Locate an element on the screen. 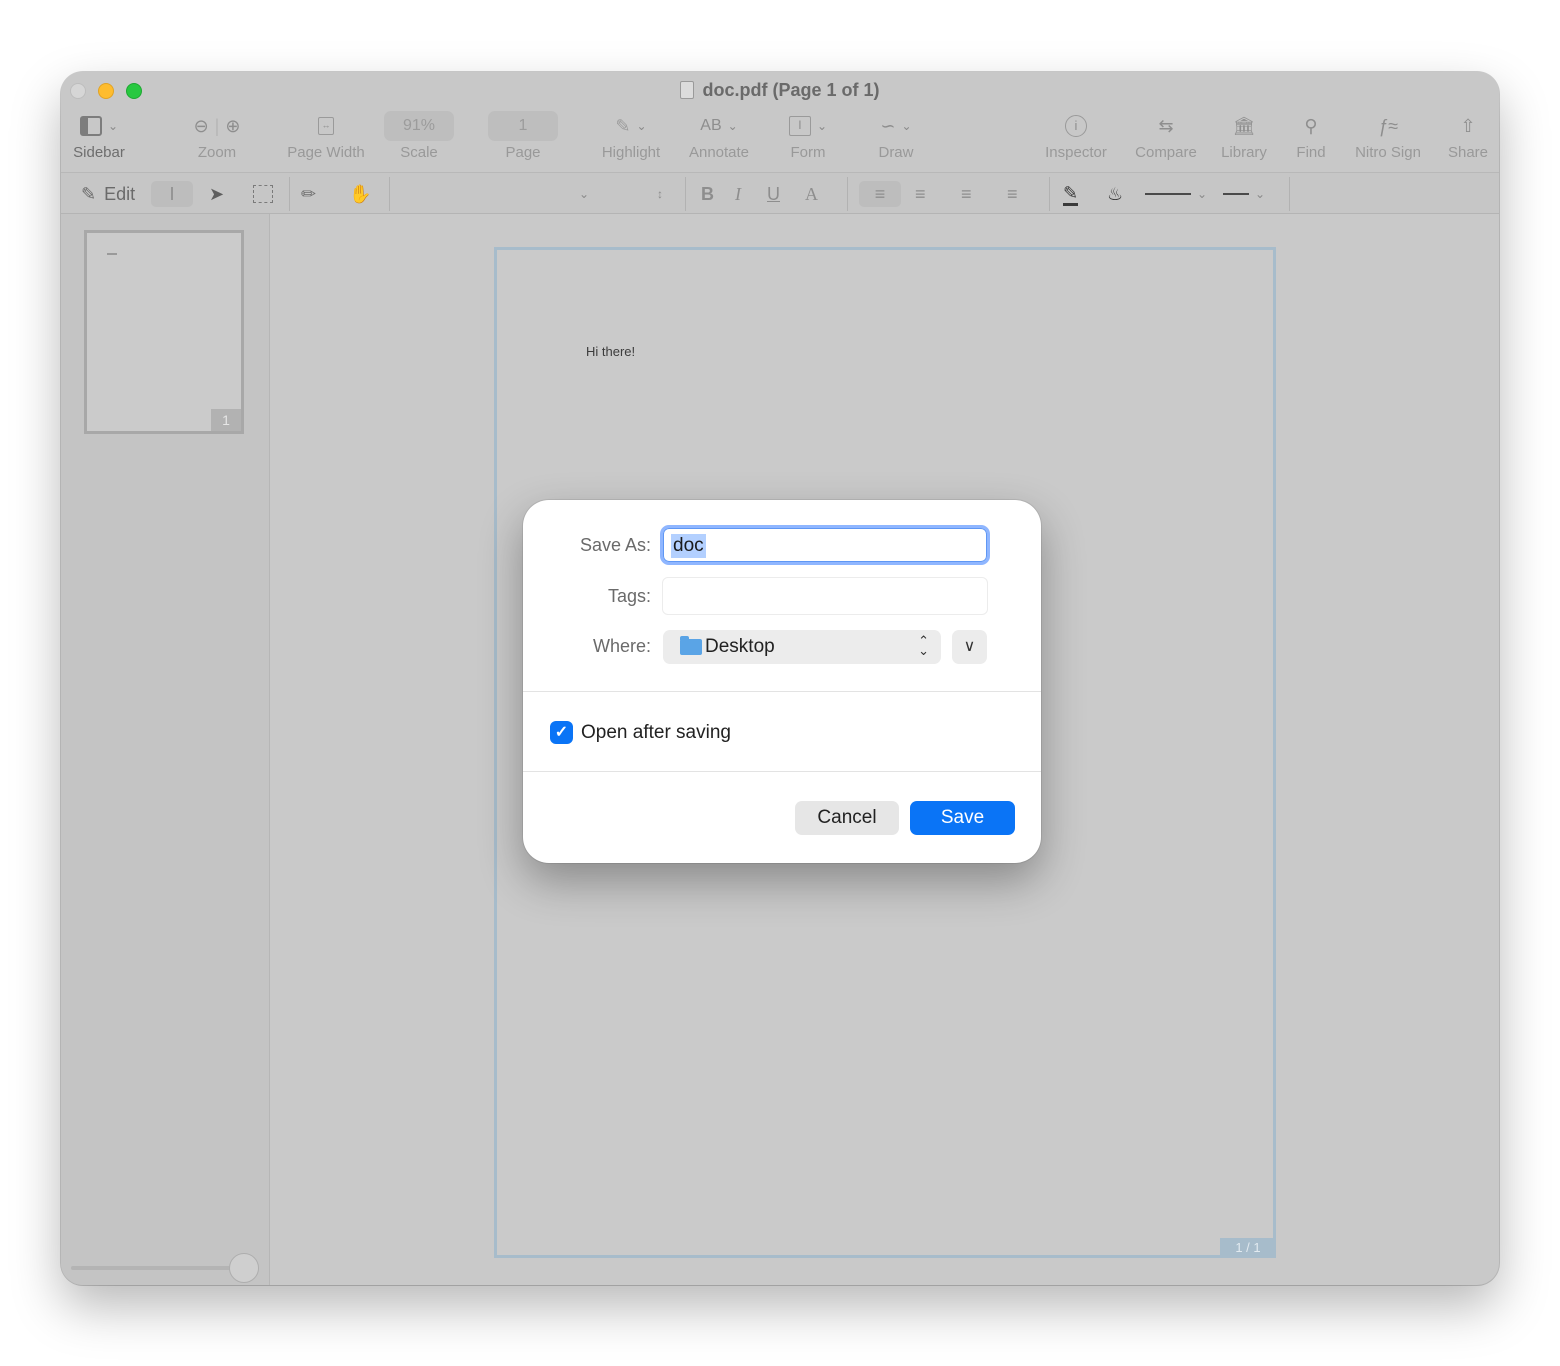 The height and width of the screenshot is (1366, 1560). nitro-sign-toolbar-button: ƒ≈ Nitro Sign is located at coordinates (1388, 140).